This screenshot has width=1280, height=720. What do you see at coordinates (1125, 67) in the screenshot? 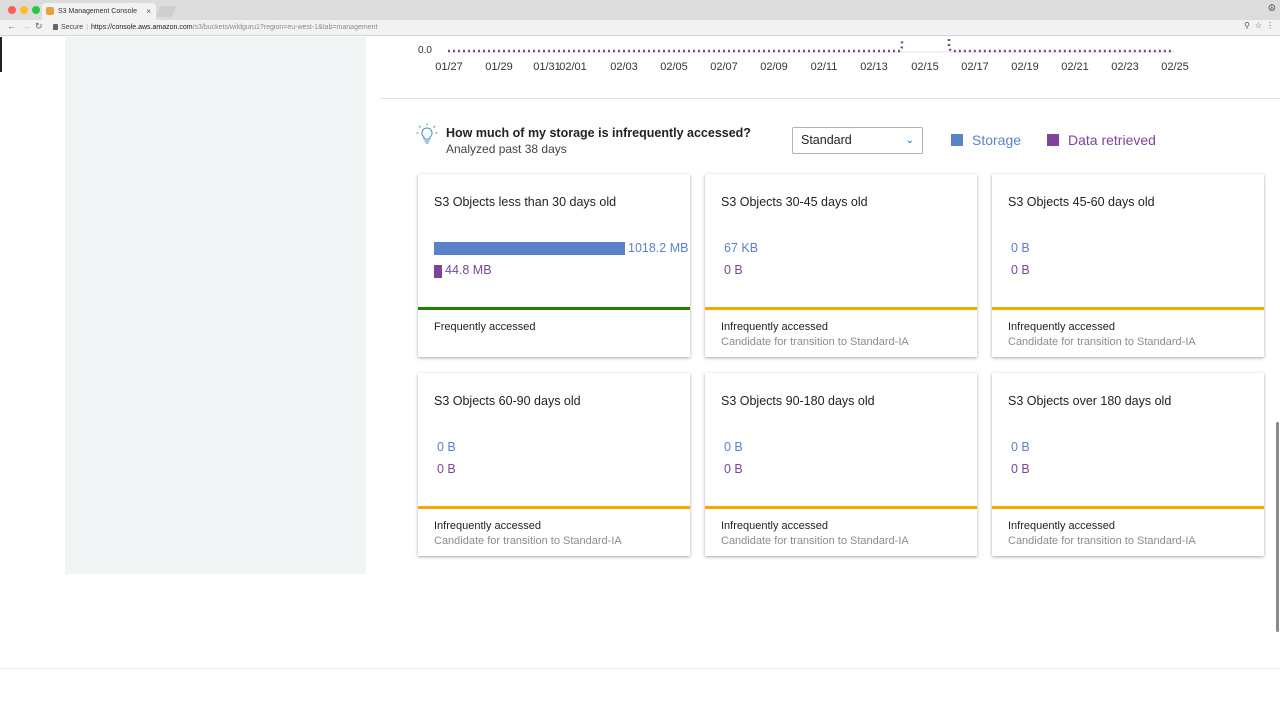
I see `chart-xtick-label: 02/23` at bounding box center [1125, 67].